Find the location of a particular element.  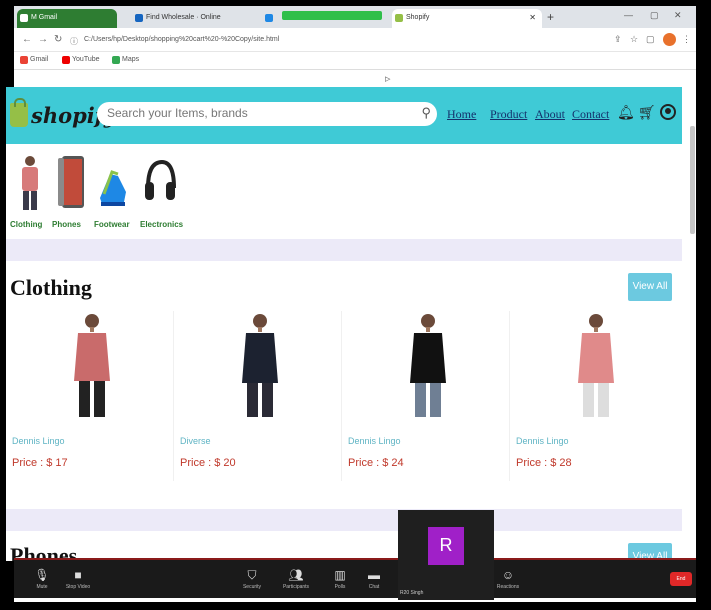

control-label: Reactions is located at coordinates (508, 587).